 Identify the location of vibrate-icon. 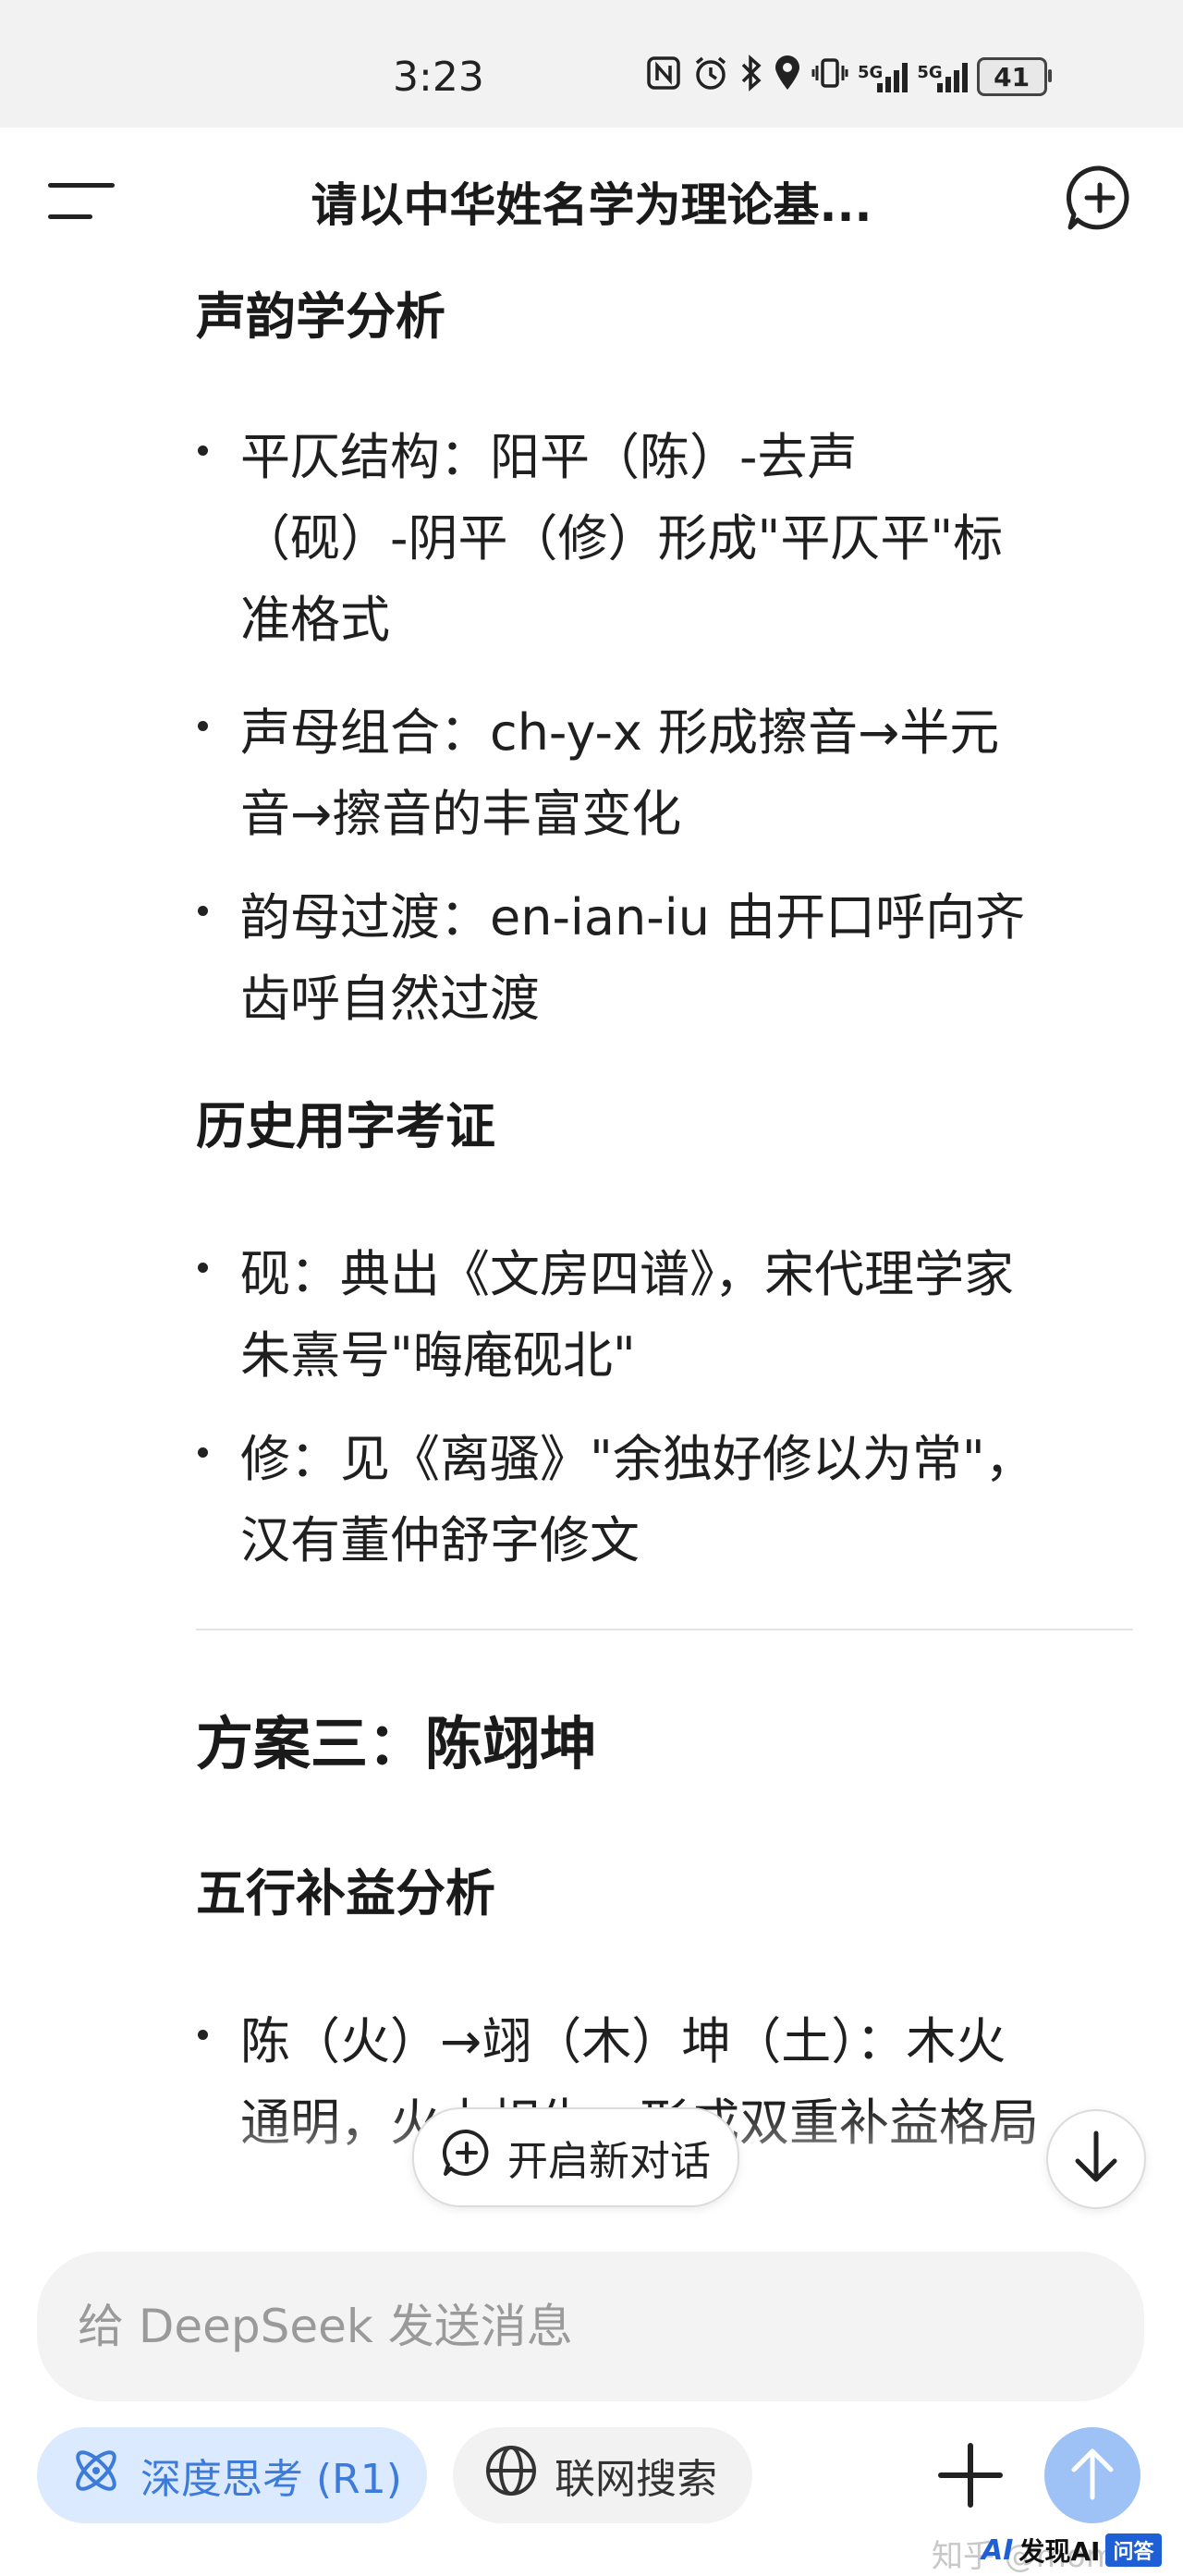
(829, 77).